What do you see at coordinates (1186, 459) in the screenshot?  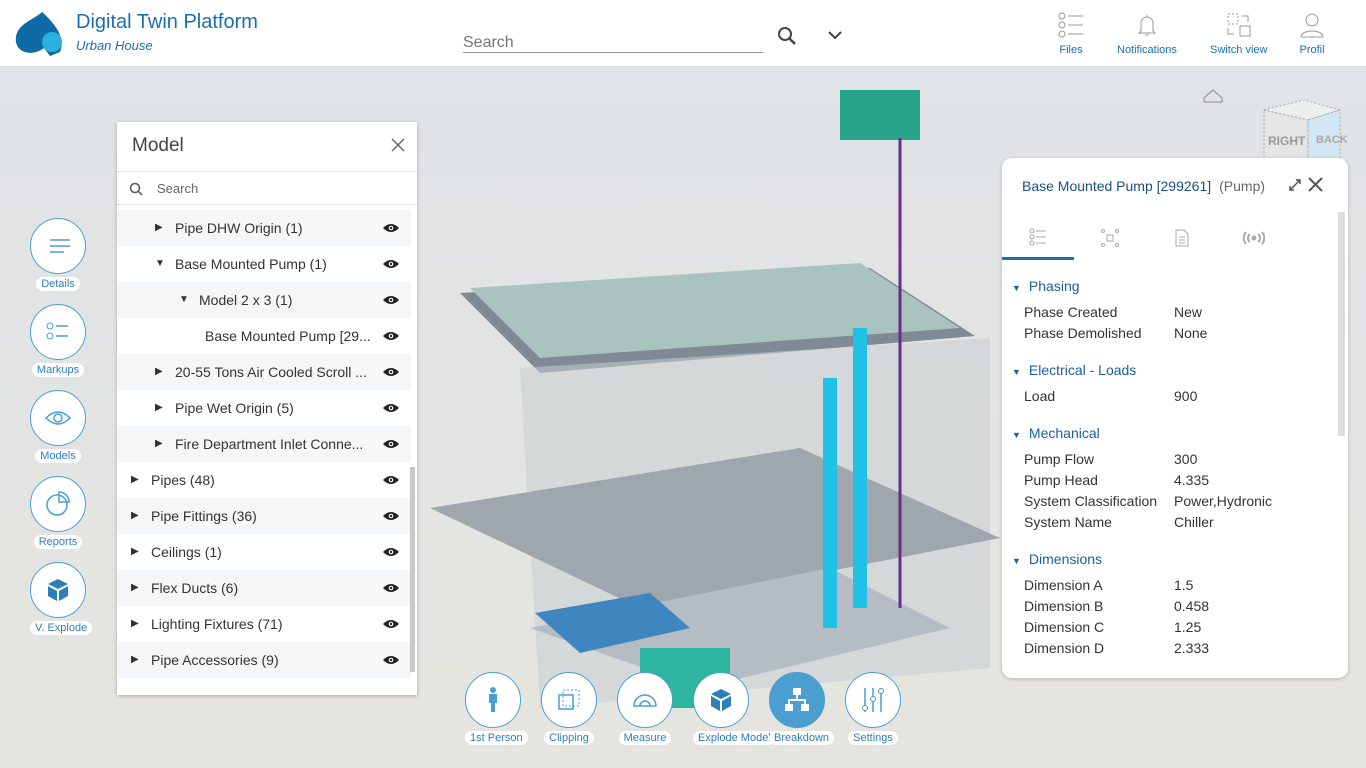 I see `property-value: 300` at bounding box center [1186, 459].